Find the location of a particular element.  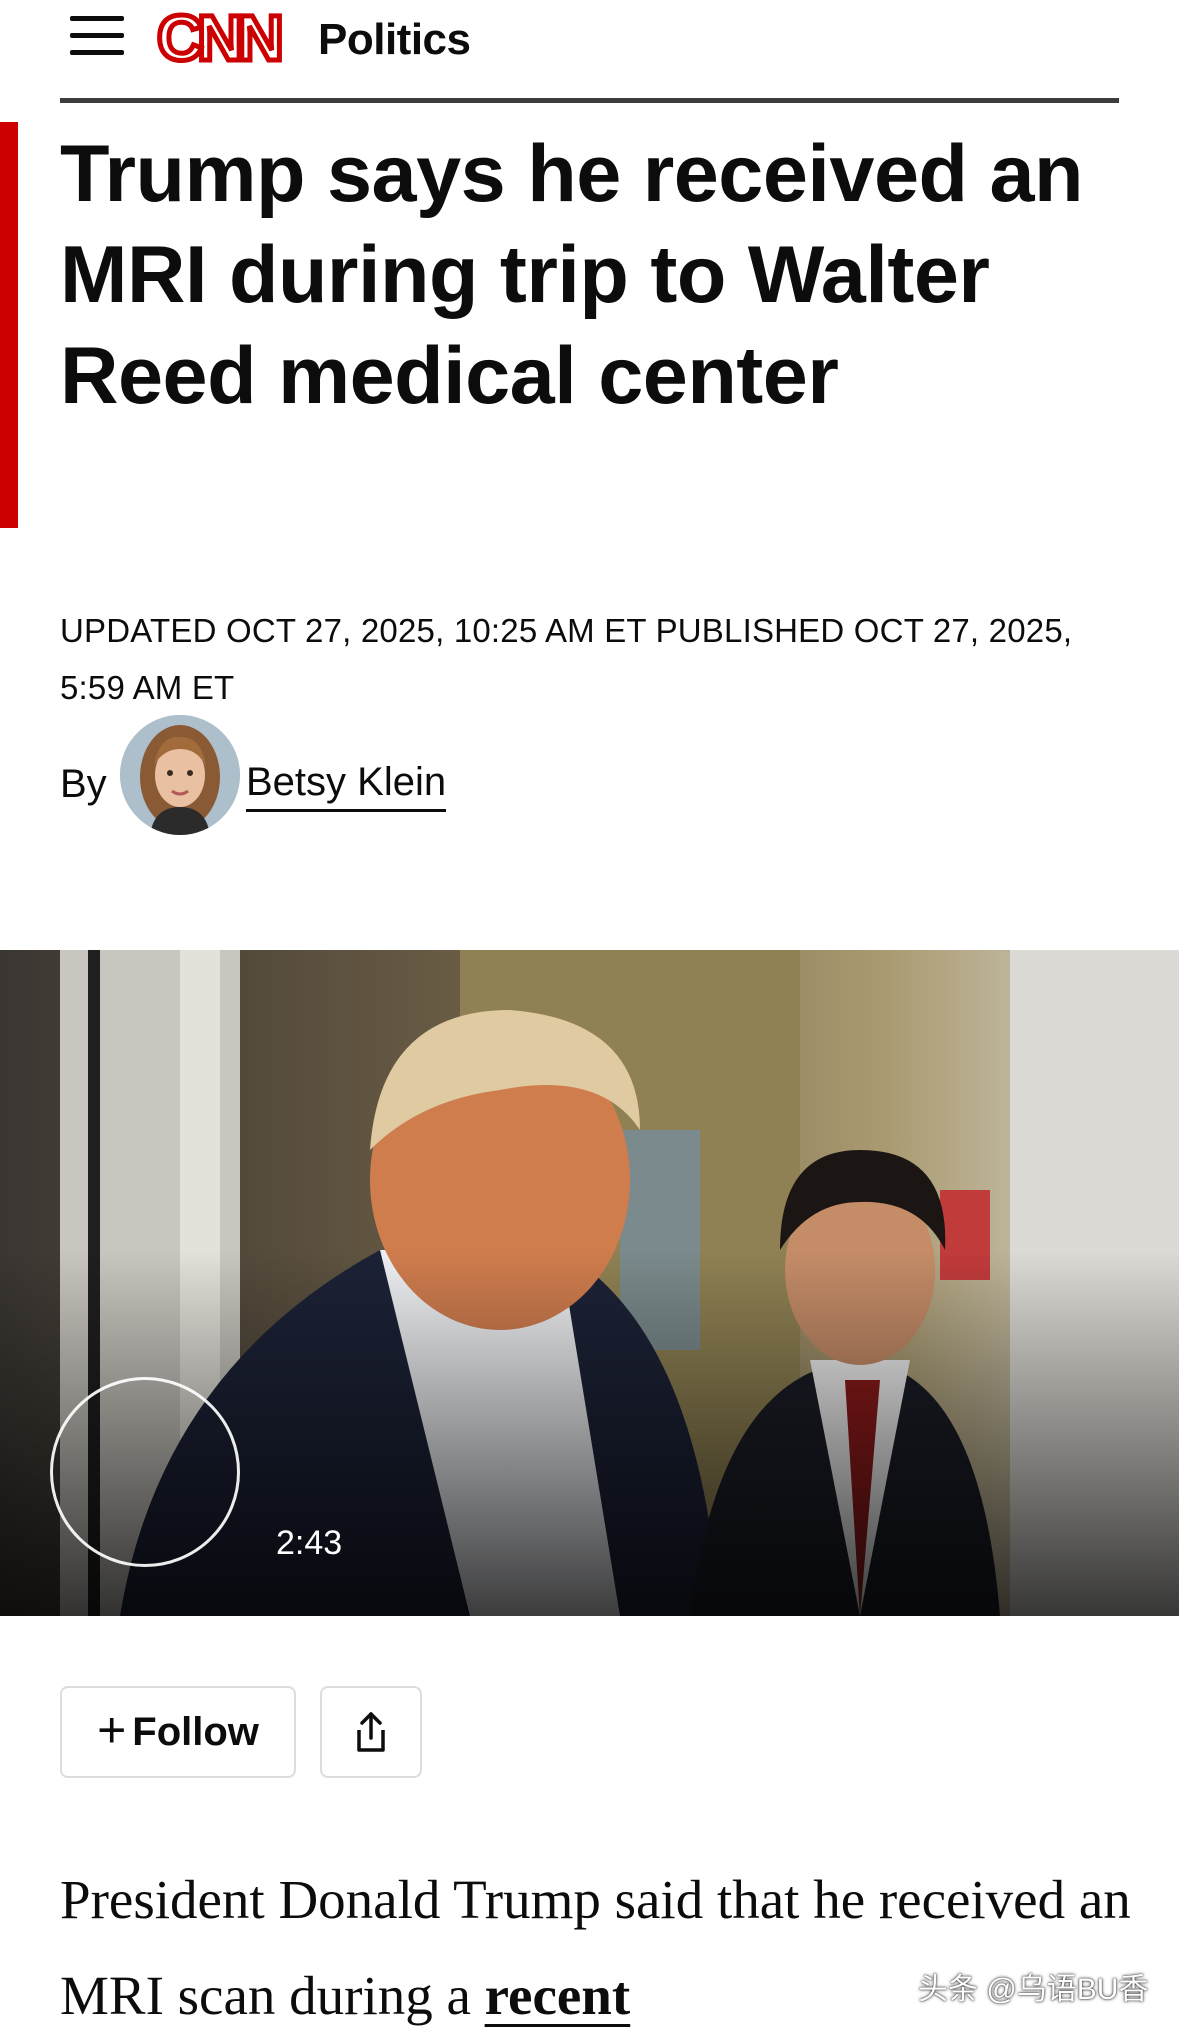

headline-accent-bar is located at coordinates (9, 325).